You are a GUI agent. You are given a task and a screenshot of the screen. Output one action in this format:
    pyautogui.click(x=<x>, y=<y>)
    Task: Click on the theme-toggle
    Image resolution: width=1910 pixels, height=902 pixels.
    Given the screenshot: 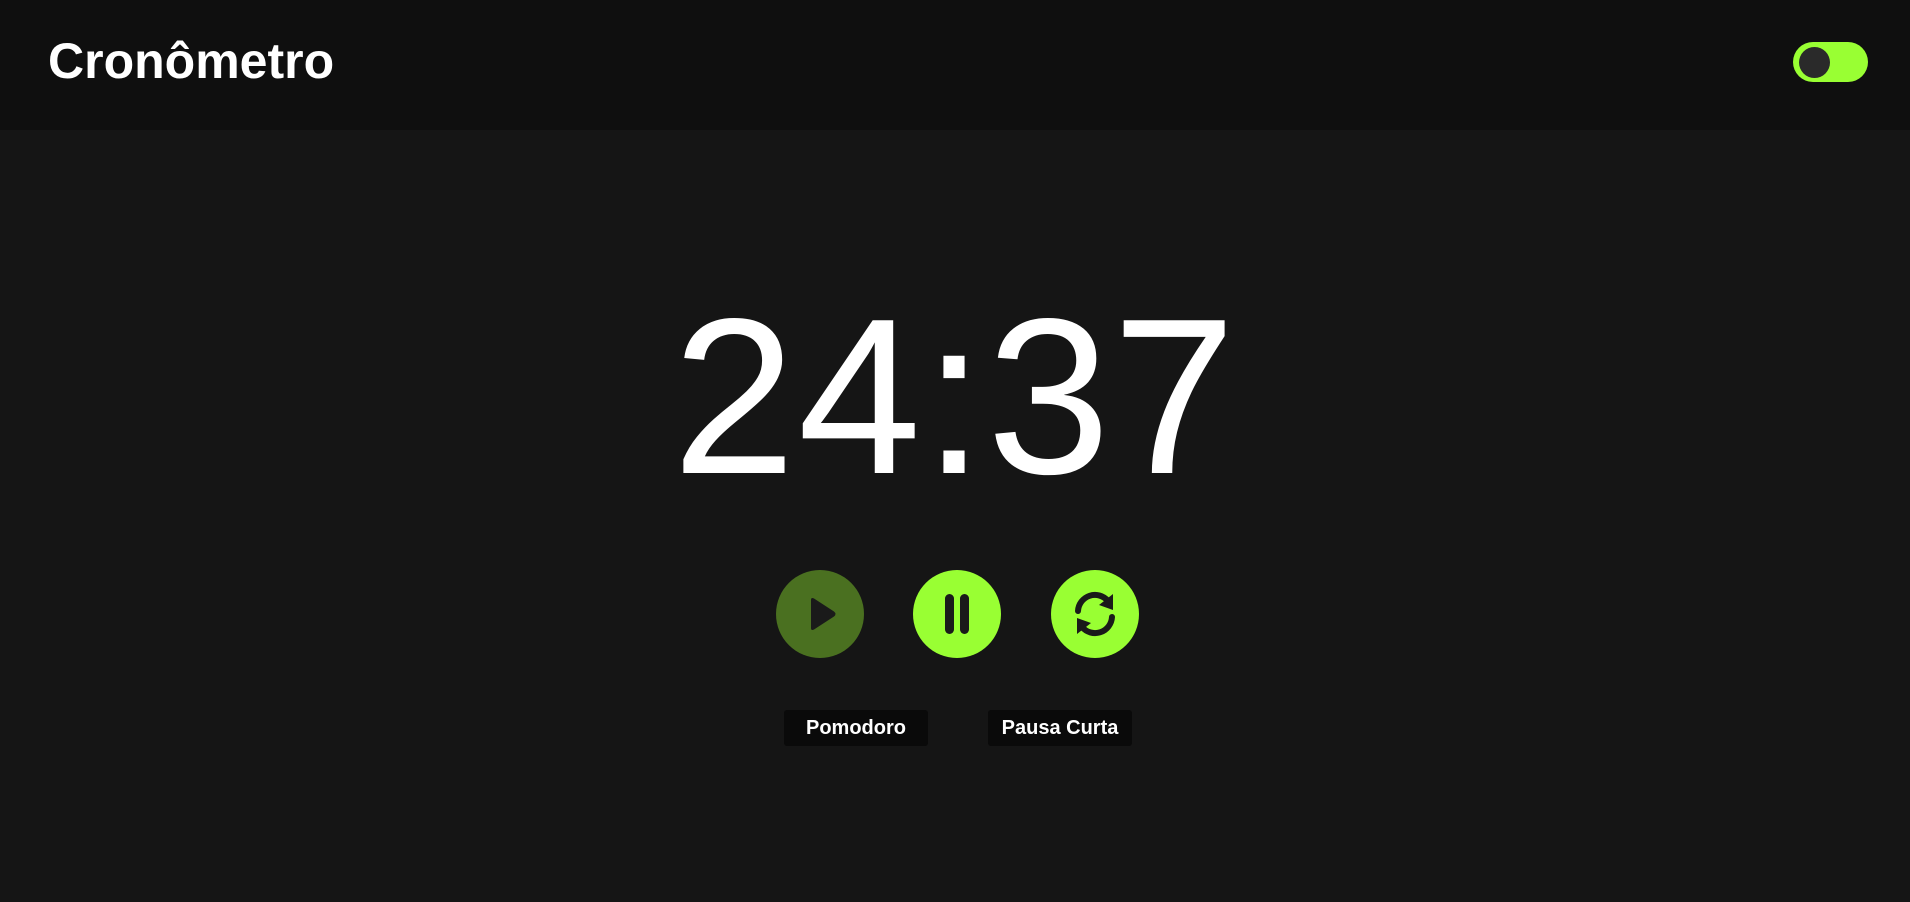 What is the action you would take?
    pyautogui.click(x=1830, y=62)
    